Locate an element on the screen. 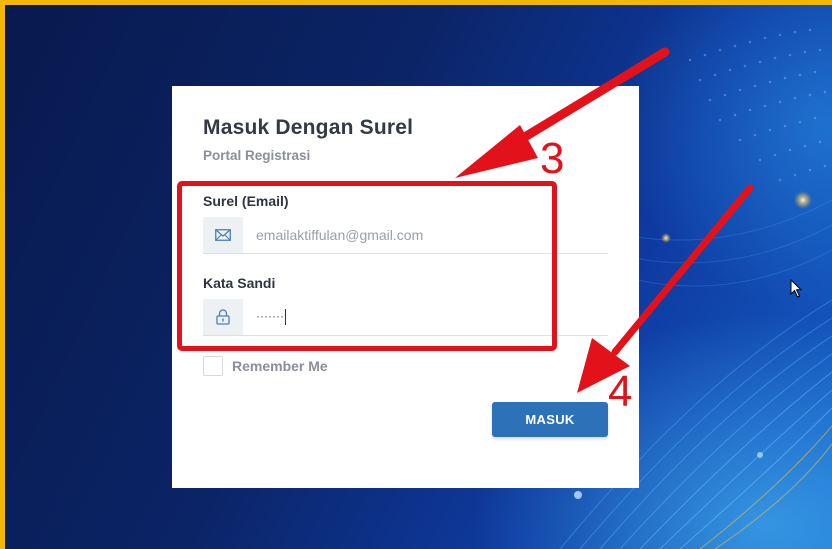 The height and width of the screenshot is (549, 832). mouse-cursor-icon is located at coordinates (796, 288).